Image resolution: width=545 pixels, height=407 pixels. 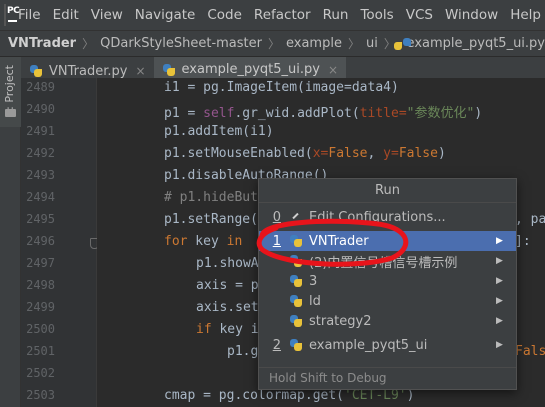 What do you see at coordinates (250, 69) in the screenshot?
I see `tab-label: example_pyqt5_ui.py` at bounding box center [250, 69].